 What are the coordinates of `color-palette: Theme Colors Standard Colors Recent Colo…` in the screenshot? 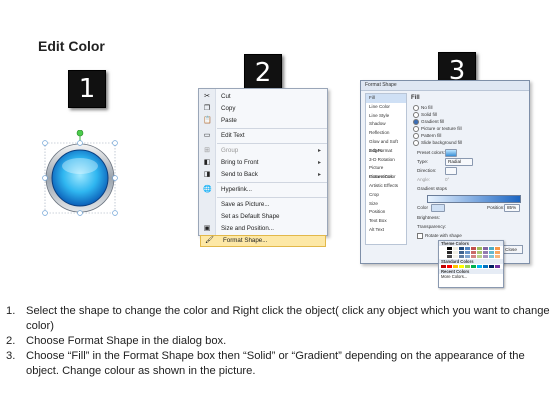 It's located at (471, 264).